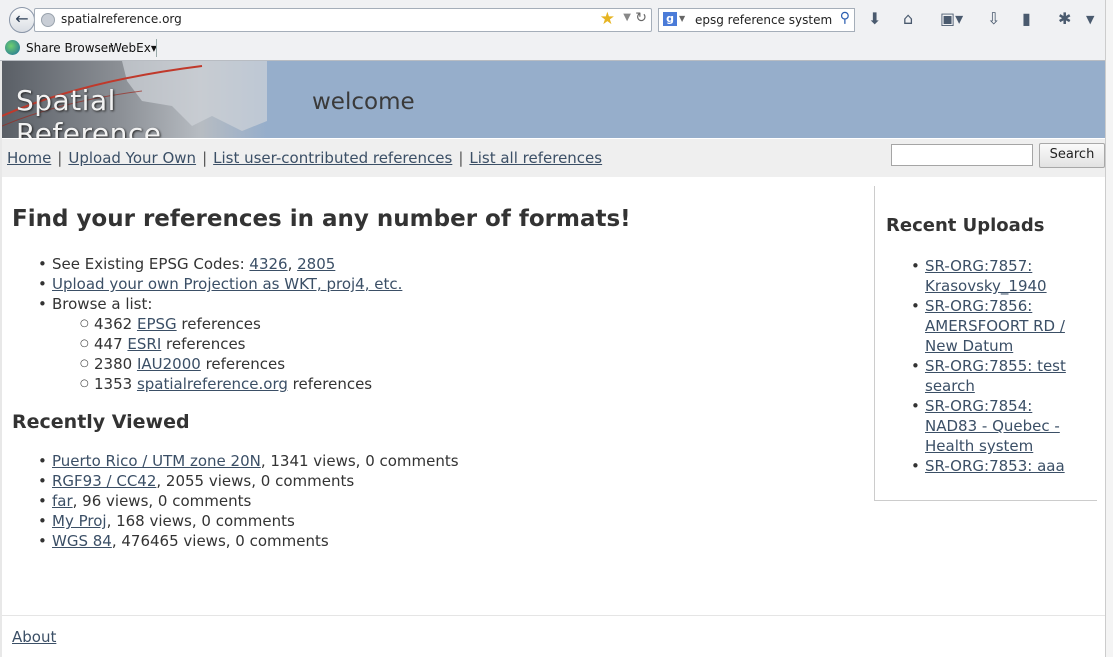 The image size is (1113, 657). Describe the element at coordinates (316, 264) in the screenshot. I see `epsg-2805-link: 2805` at that location.